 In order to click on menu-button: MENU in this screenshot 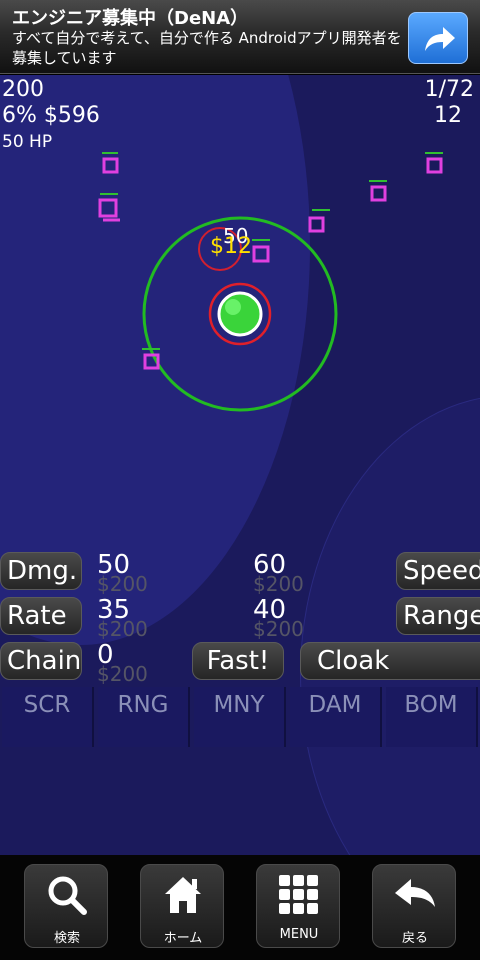, I will do `click(298, 906)`.